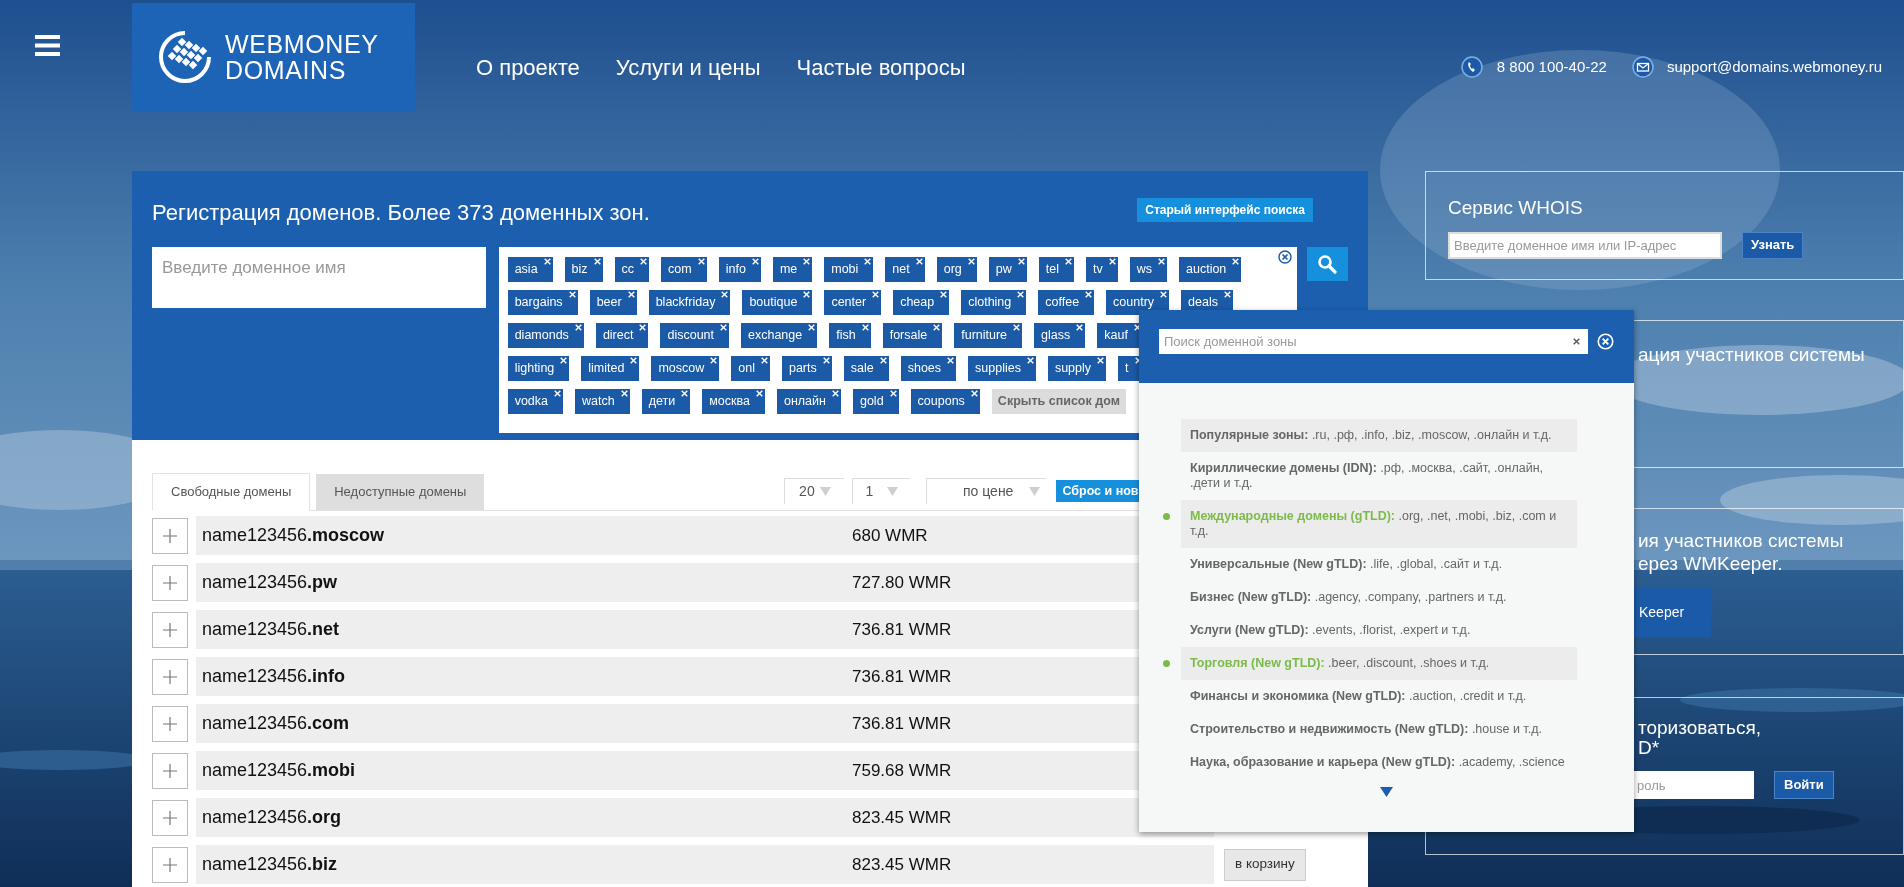  I want to click on zone-tag: parts, so click(806, 368).